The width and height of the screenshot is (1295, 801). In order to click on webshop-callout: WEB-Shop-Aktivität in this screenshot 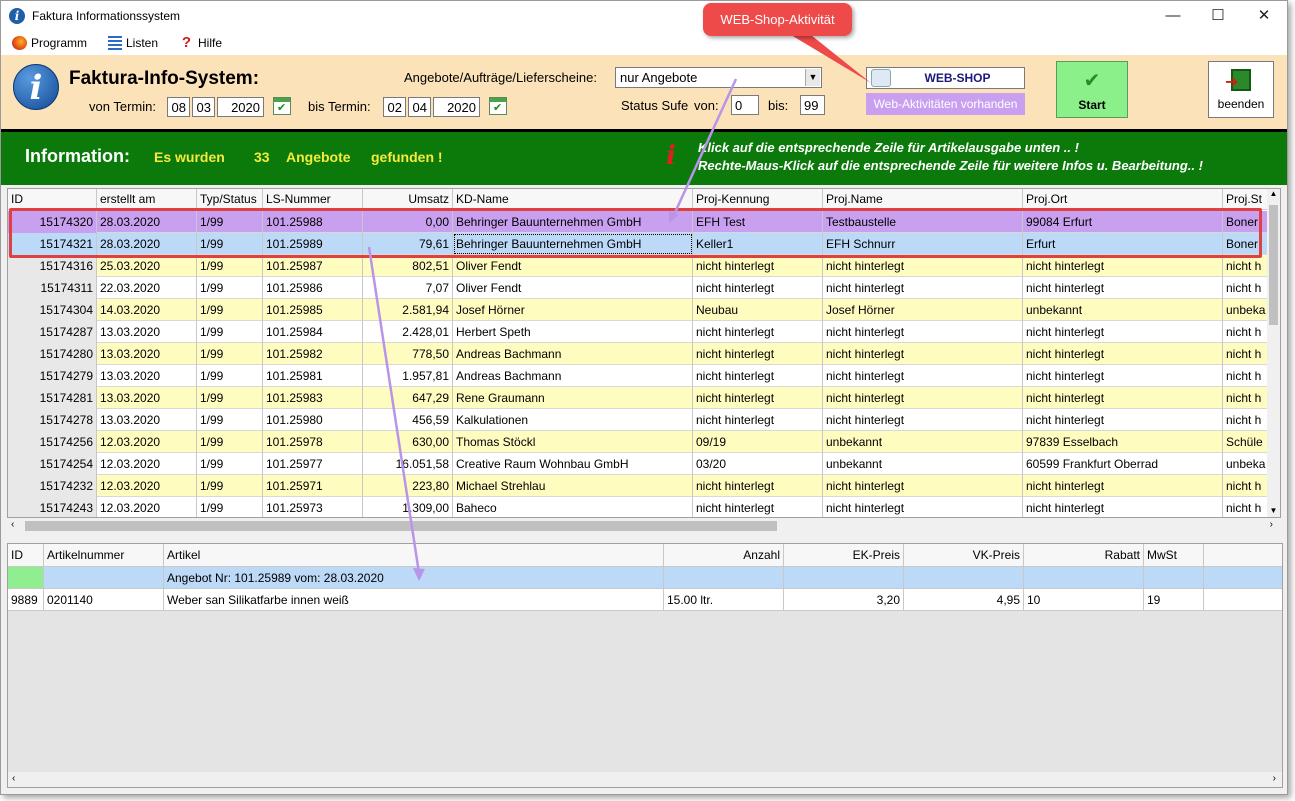, I will do `click(777, 19)`.